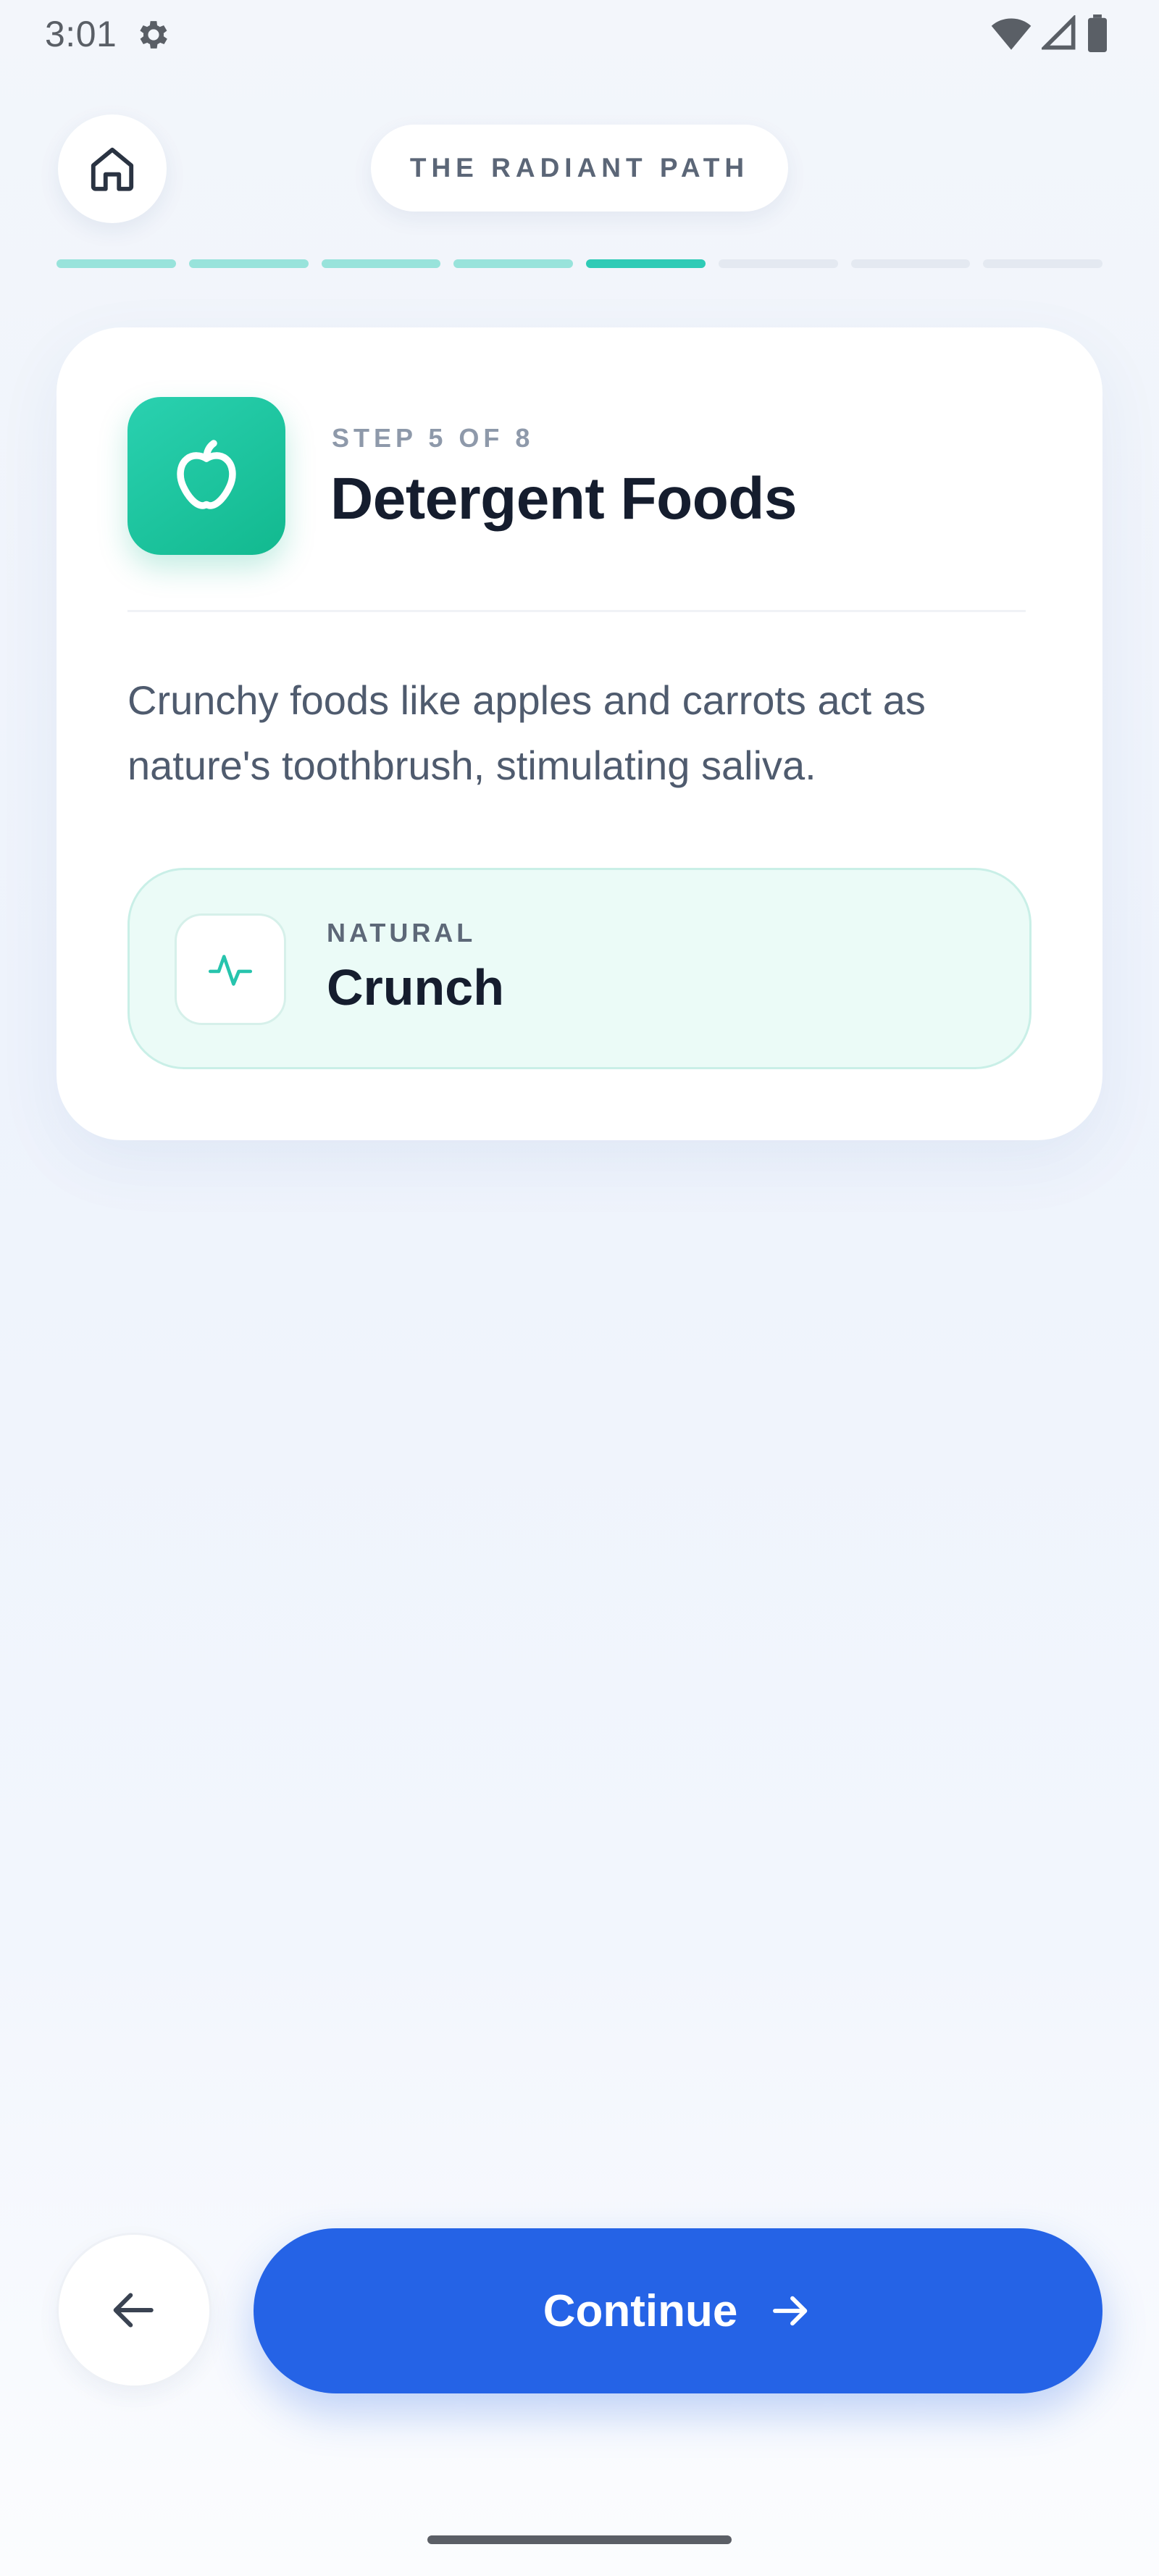 The height and width of the screenshot is (2576, 1159). Describe the element at coordinates (563, 499) in the screenshot. I see `step-title: Detergent Foods` at that location.